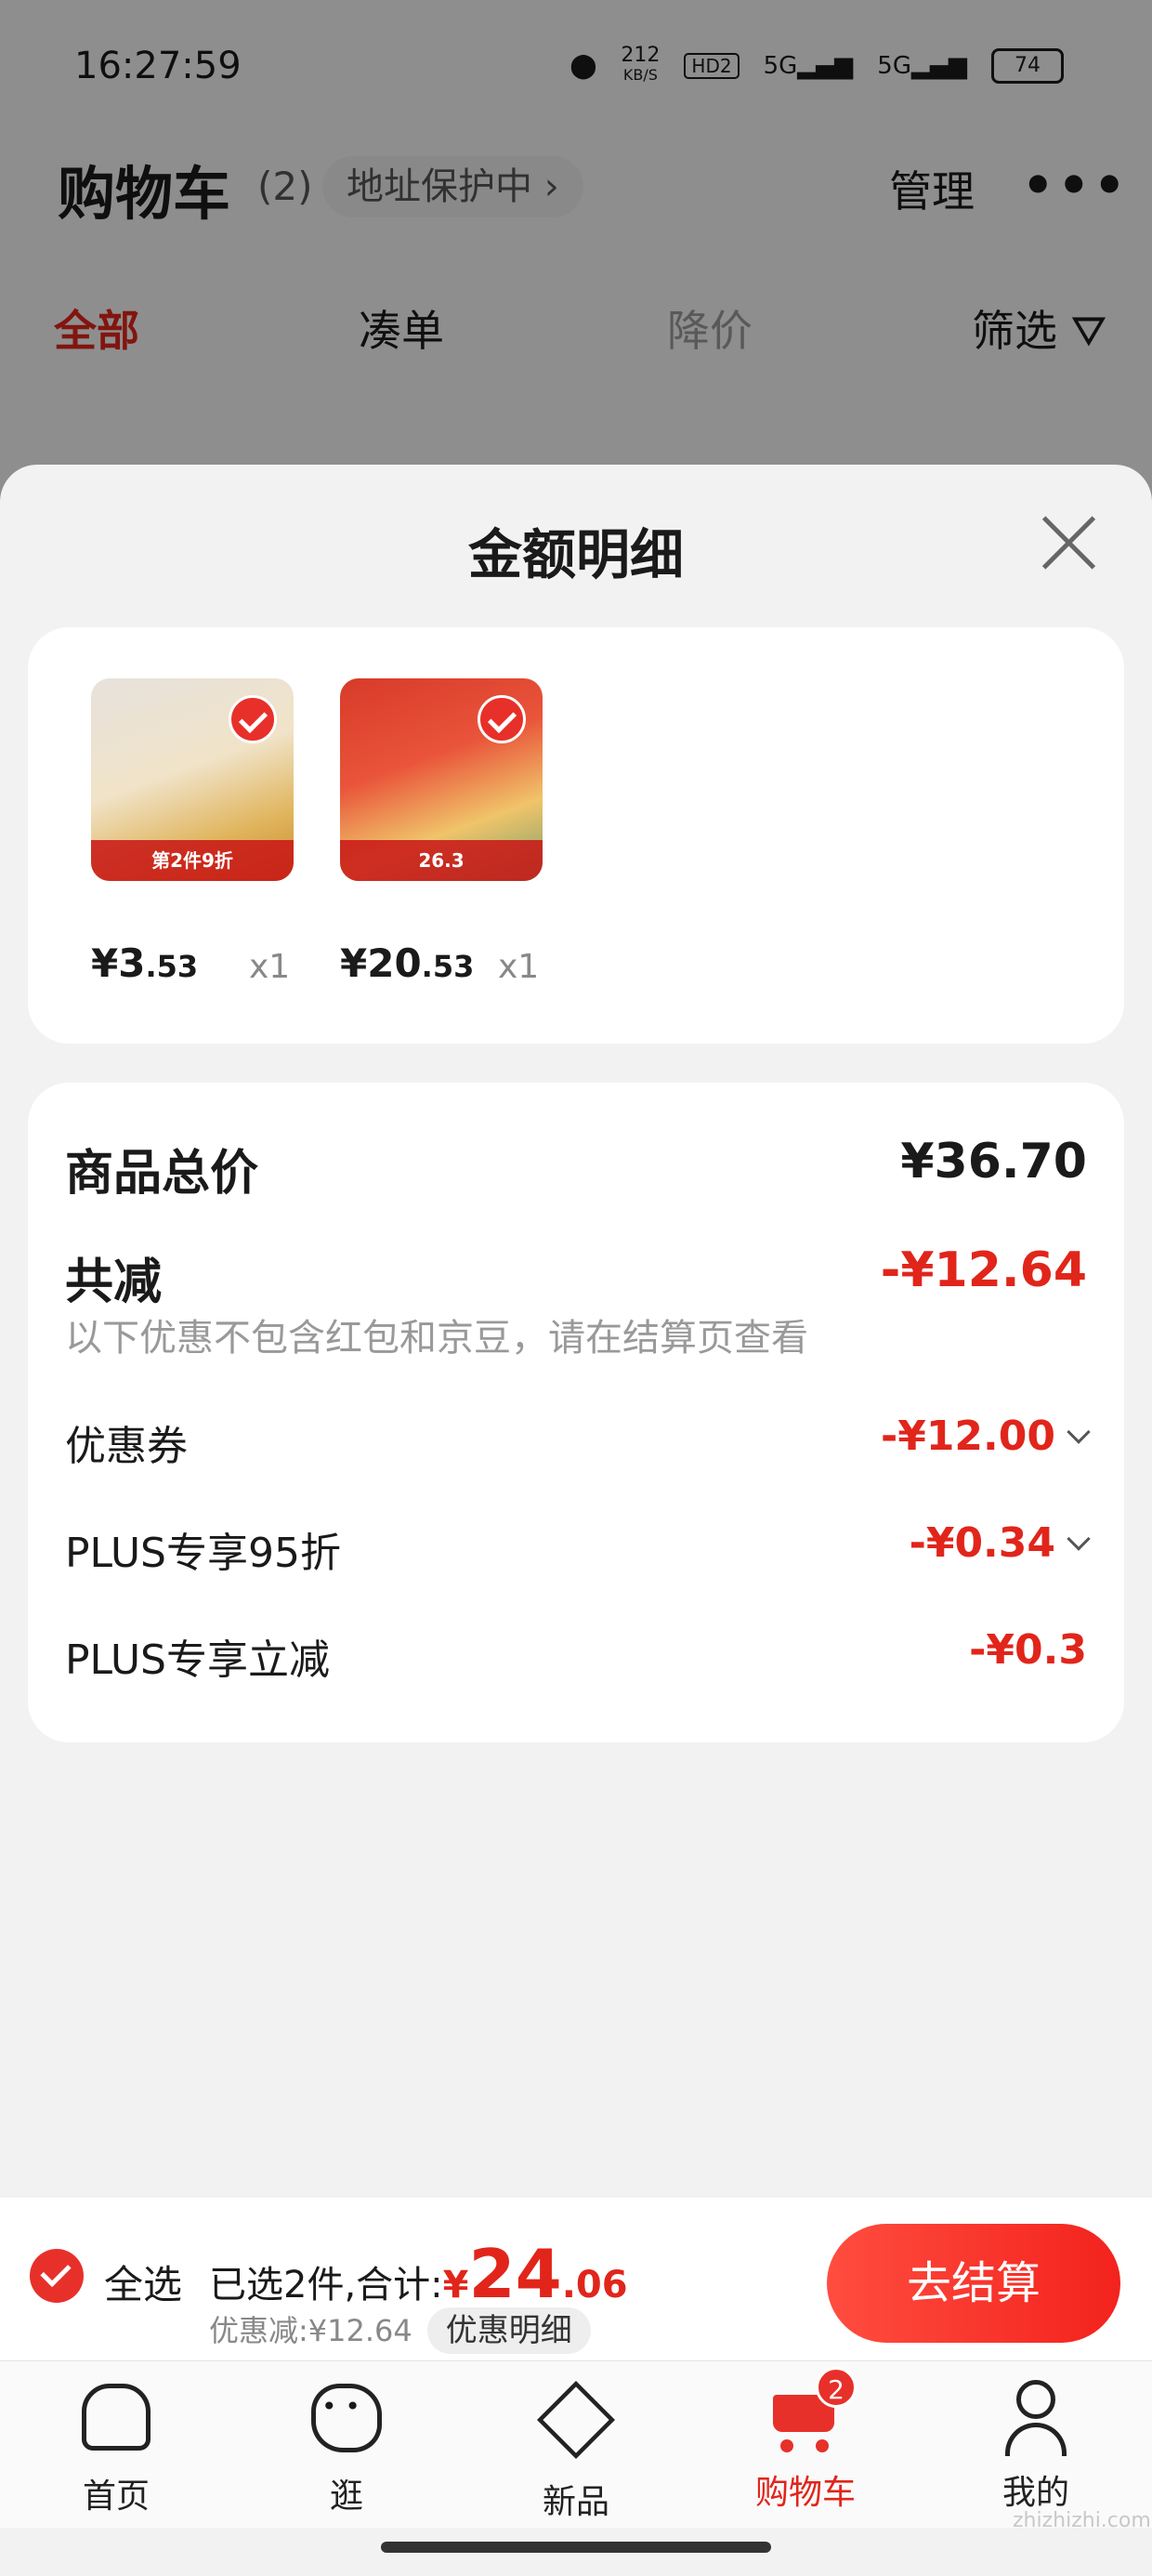 The image size is (1152, 2576). Describe the element at coordinates (203, 1553) in the screenshot. I see `plus-discount-label: PLUS专享95折` at that location.